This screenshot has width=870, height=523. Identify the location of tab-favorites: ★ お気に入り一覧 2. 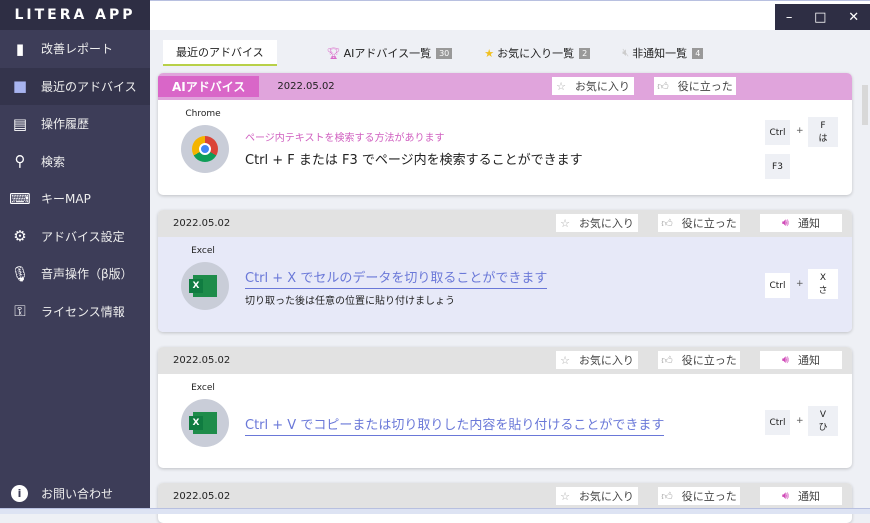
(537, 53).